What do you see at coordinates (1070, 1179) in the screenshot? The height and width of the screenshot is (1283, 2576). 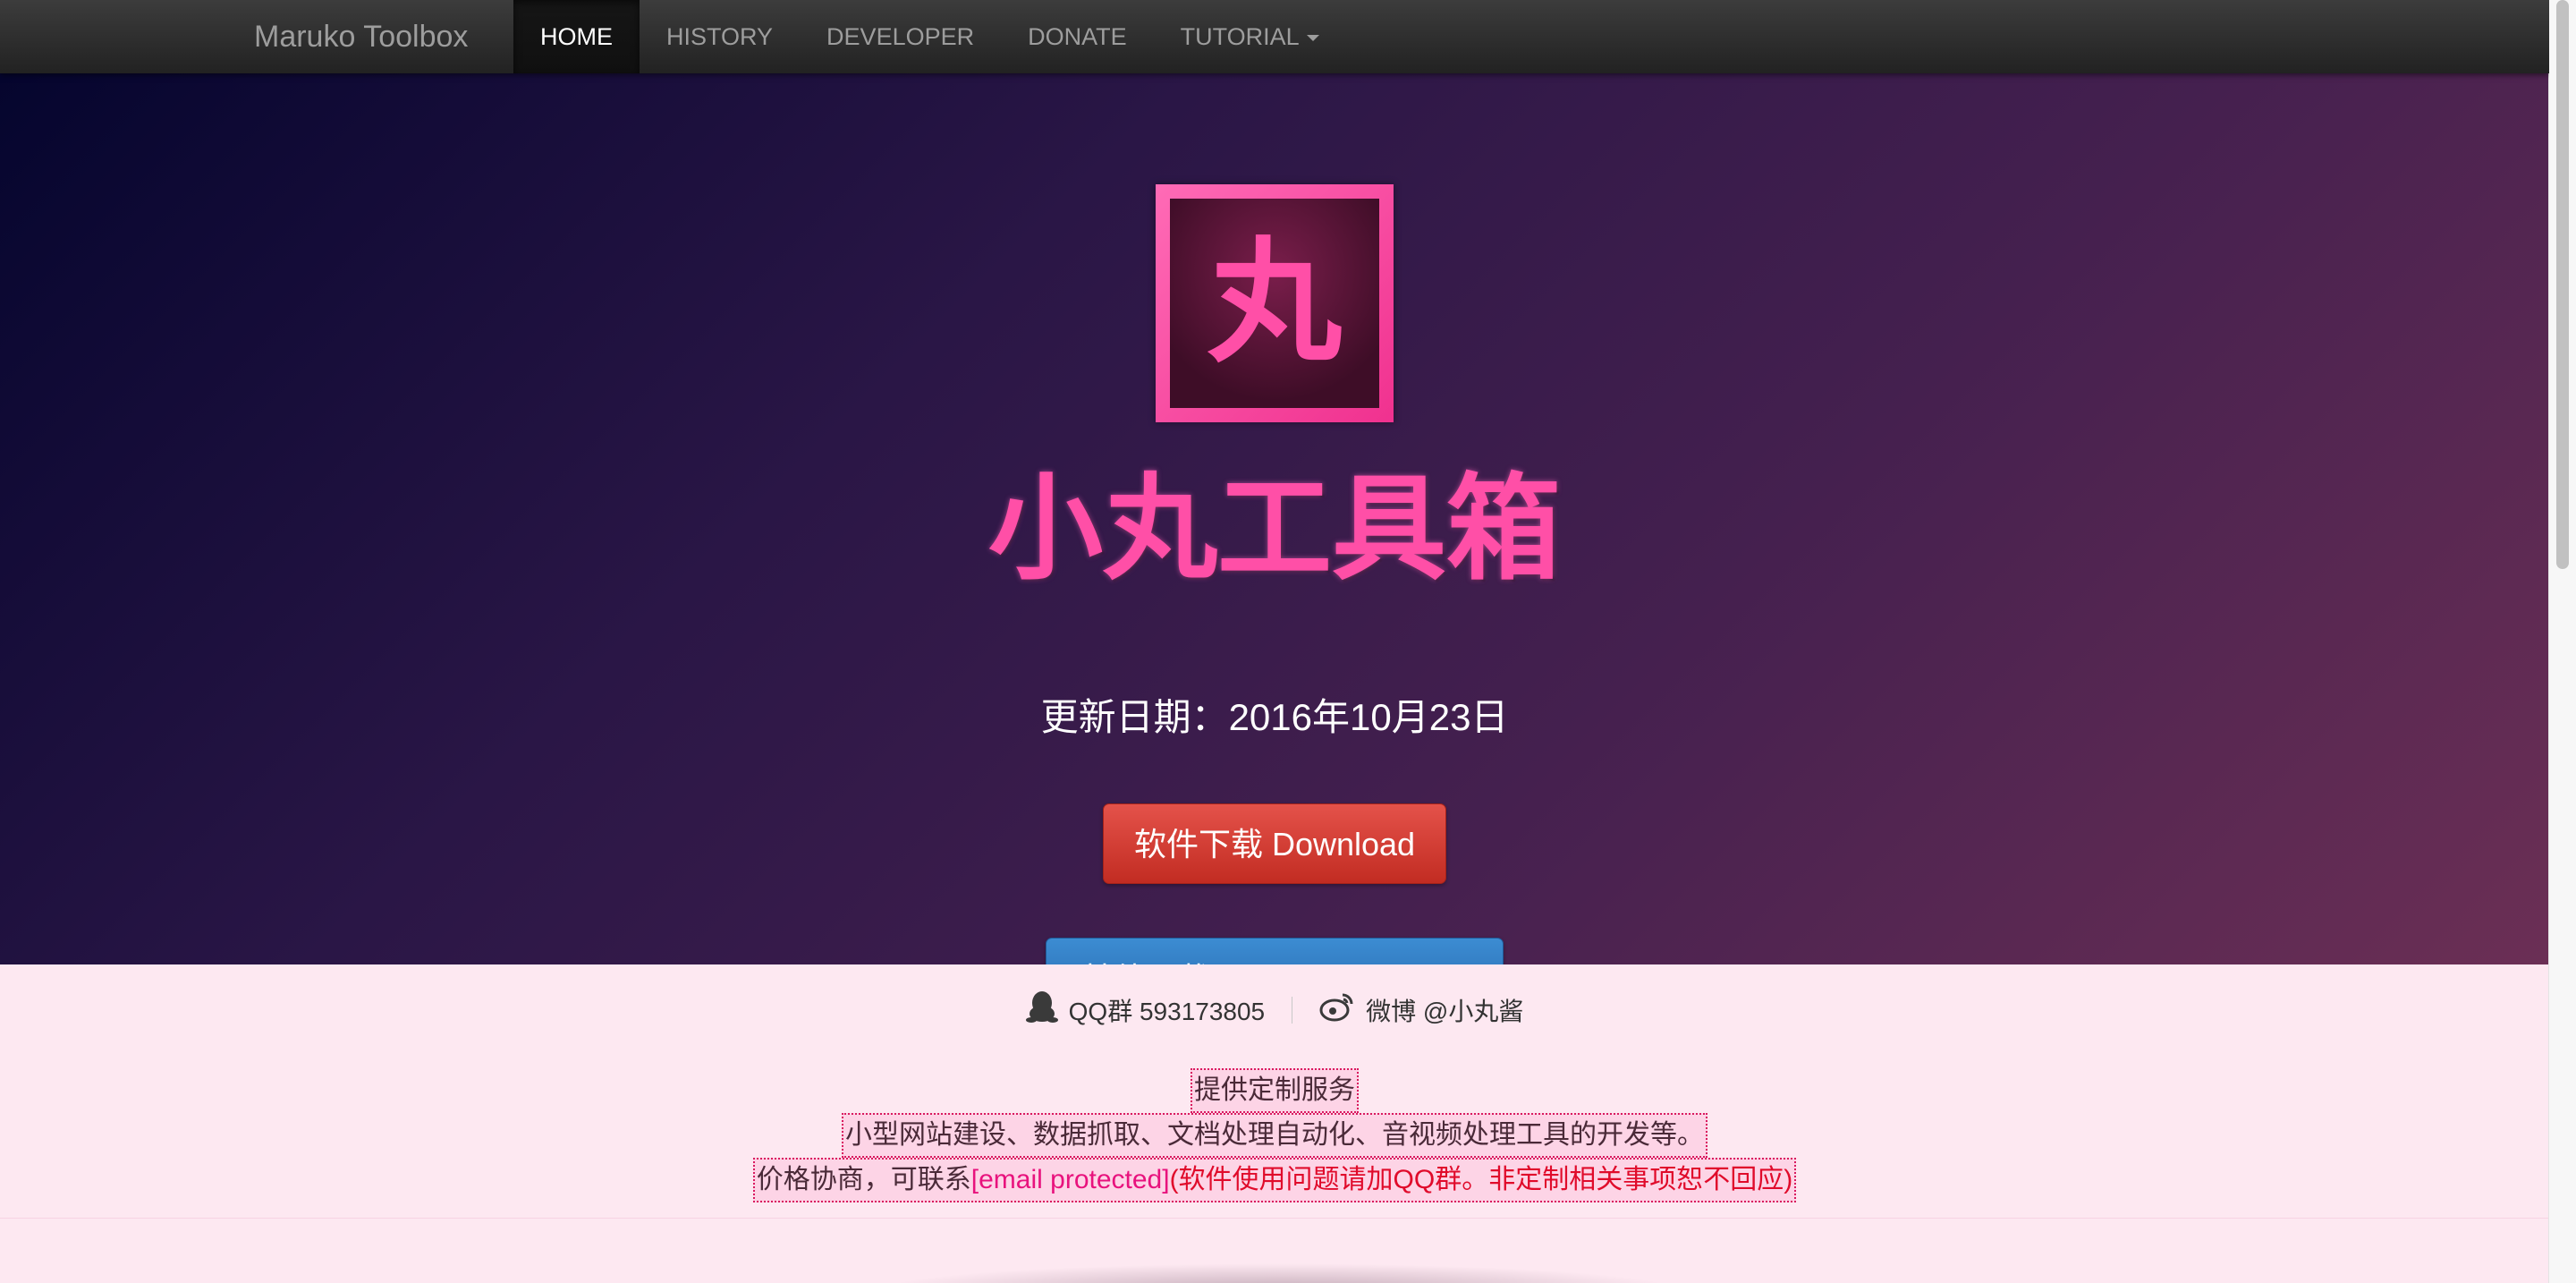 I see `email-link: [email protected]` at bounding box center [1070, 1179].